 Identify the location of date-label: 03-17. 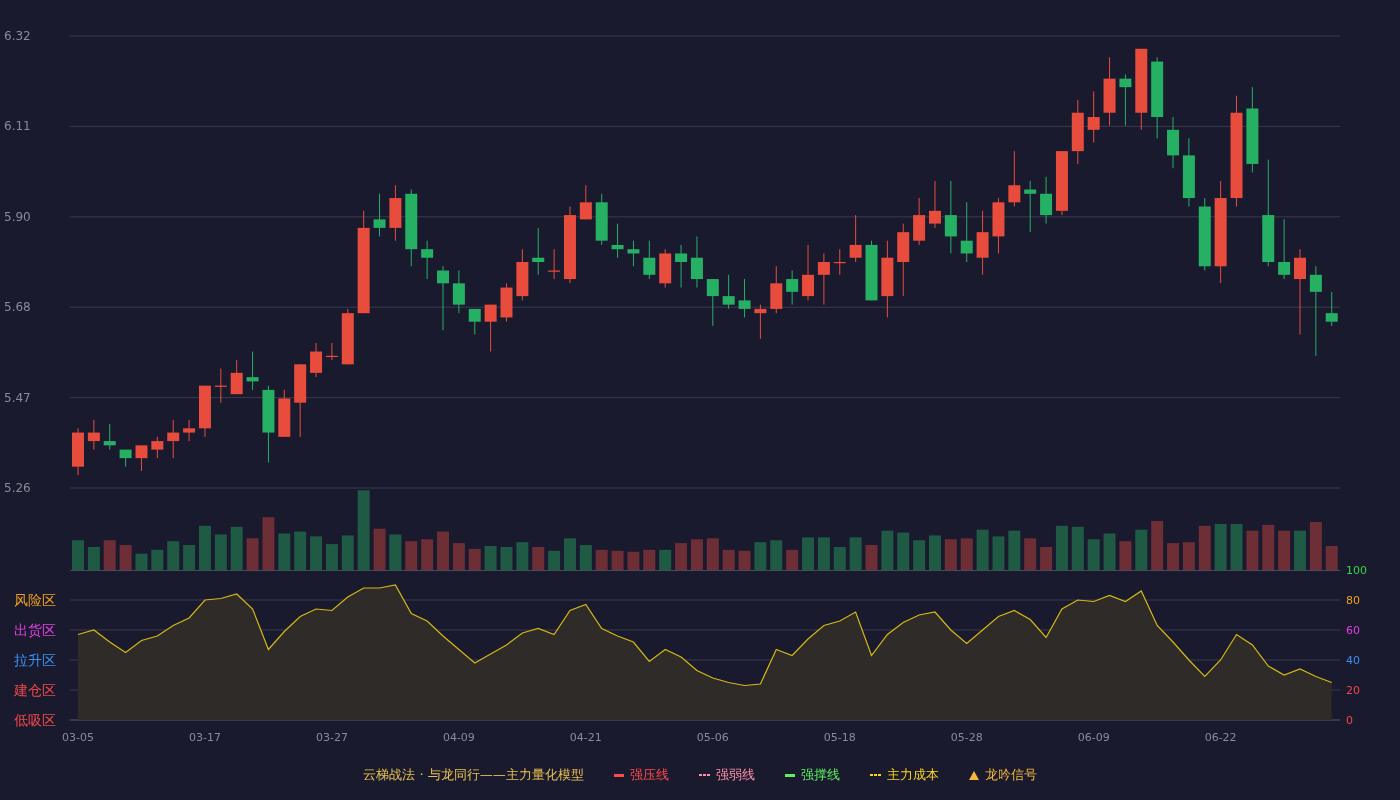
(205, 737).